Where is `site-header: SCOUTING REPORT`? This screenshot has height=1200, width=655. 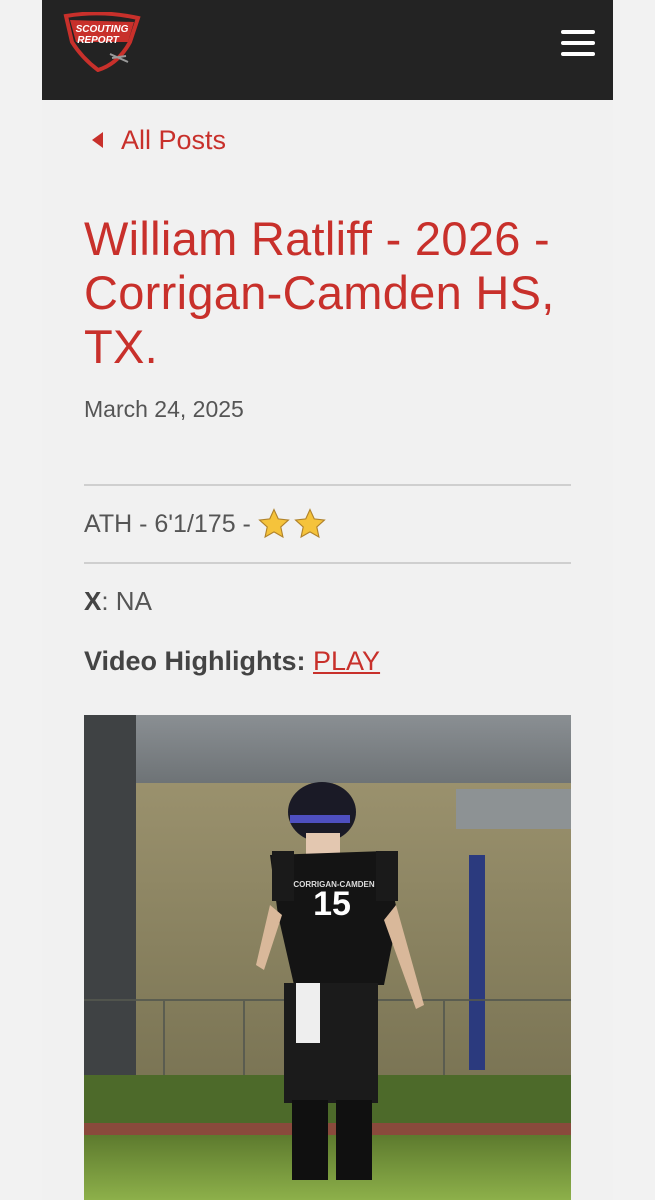 site-header: SCOUTING REPORT is located at coordinates (327, 50).